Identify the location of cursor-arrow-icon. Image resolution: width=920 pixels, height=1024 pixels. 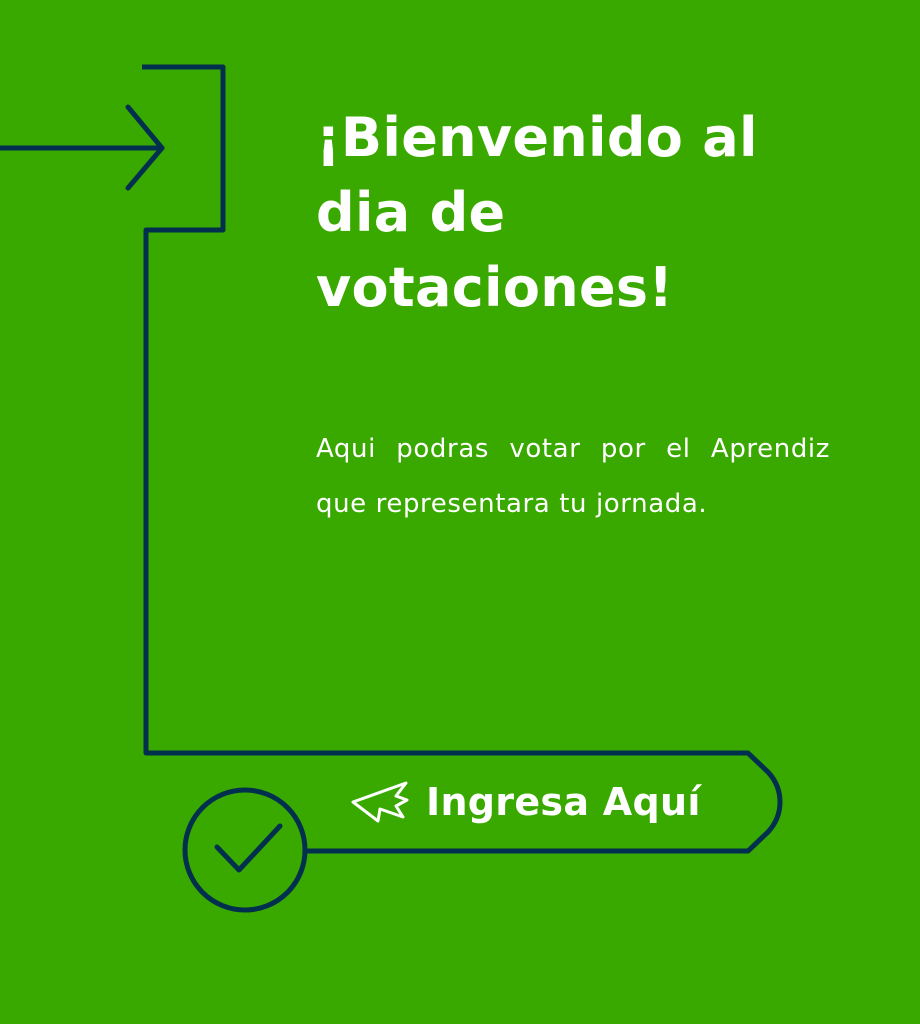
(380, 802).